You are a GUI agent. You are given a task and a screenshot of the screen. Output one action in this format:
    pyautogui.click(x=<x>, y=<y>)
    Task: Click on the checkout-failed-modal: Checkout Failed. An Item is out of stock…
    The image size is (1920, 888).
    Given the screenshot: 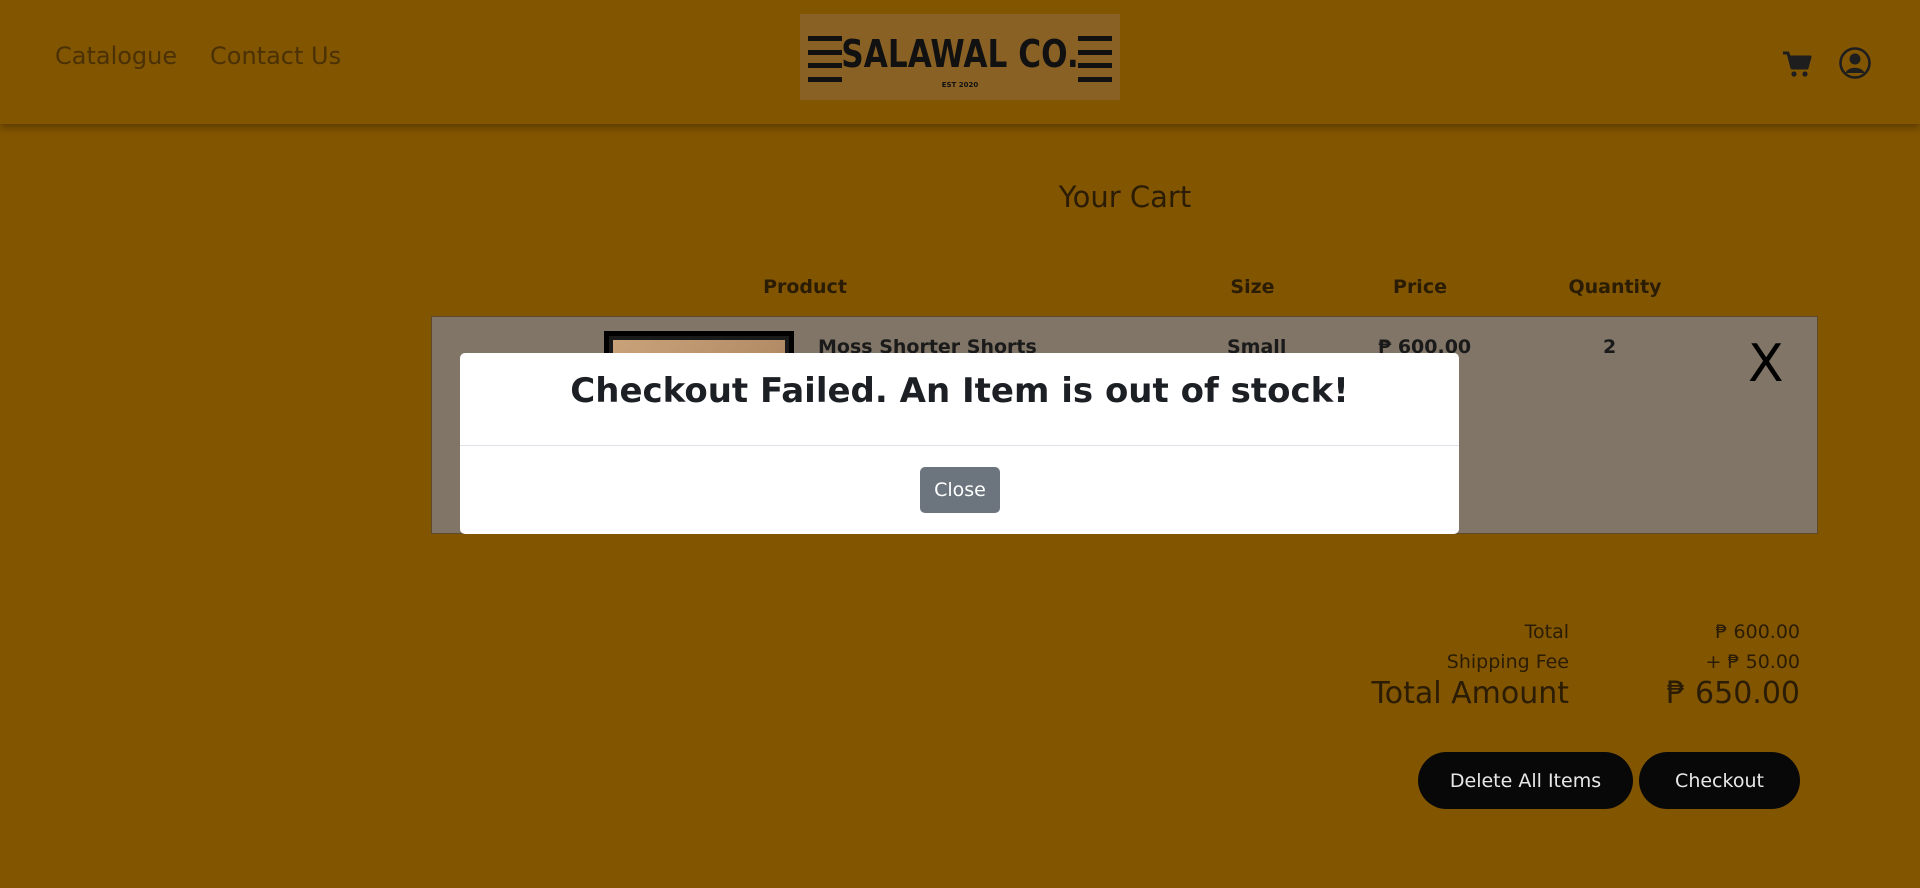 What is the action you would take?
    pyautogui.click(x=959, y=443)
    